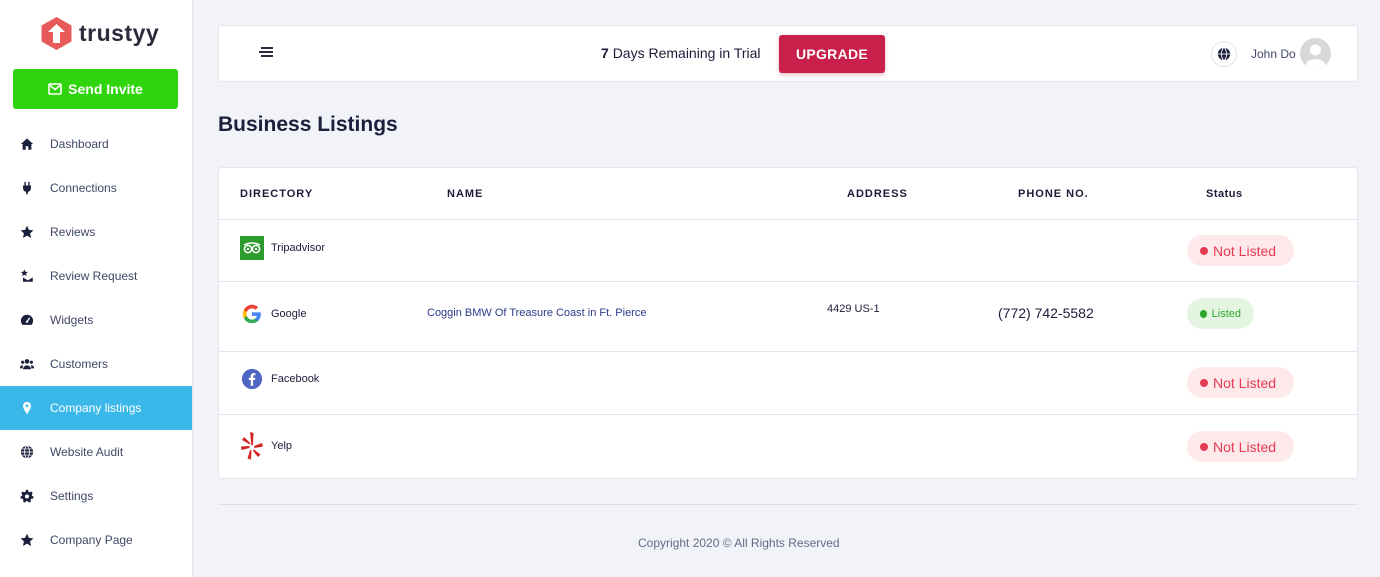  What do you see at coordinates (277, 194) in the screenshot?
I see `column-header-directory: DIRECTORY` at bounding box center [277, 194].